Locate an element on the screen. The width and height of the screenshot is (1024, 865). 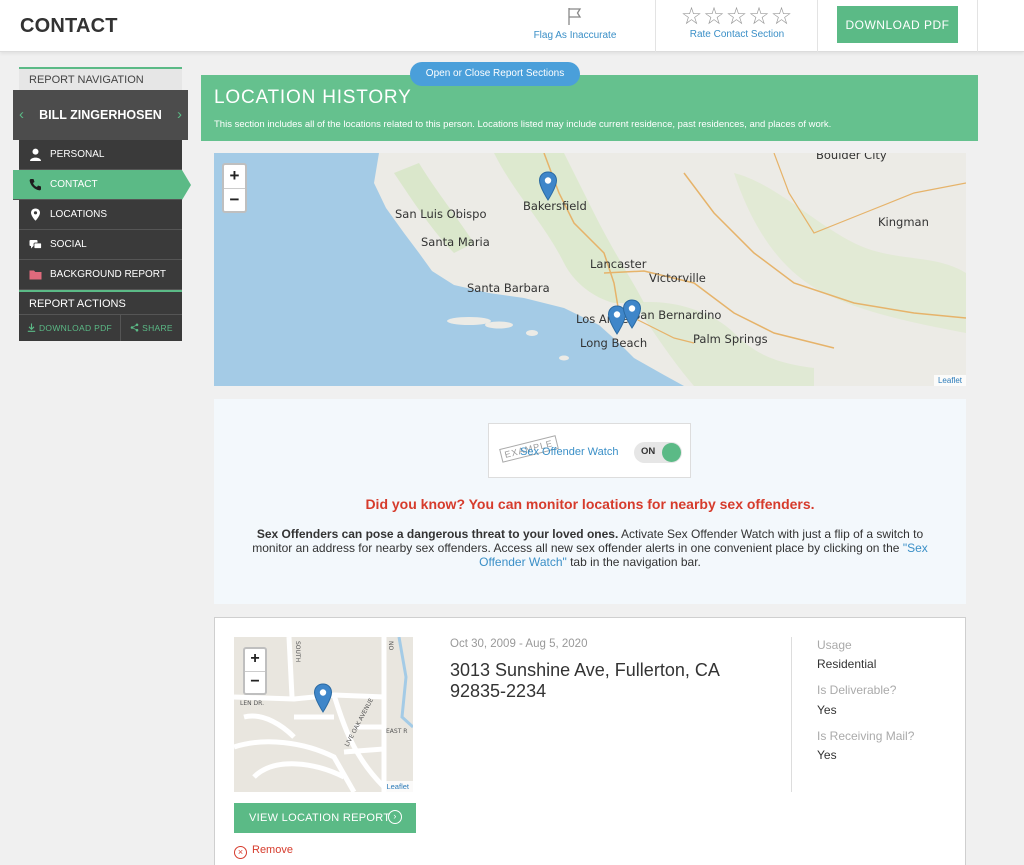
person-switcher: ‹ BILL ZINGERHOSEN › is located at coordinates (100, 115).